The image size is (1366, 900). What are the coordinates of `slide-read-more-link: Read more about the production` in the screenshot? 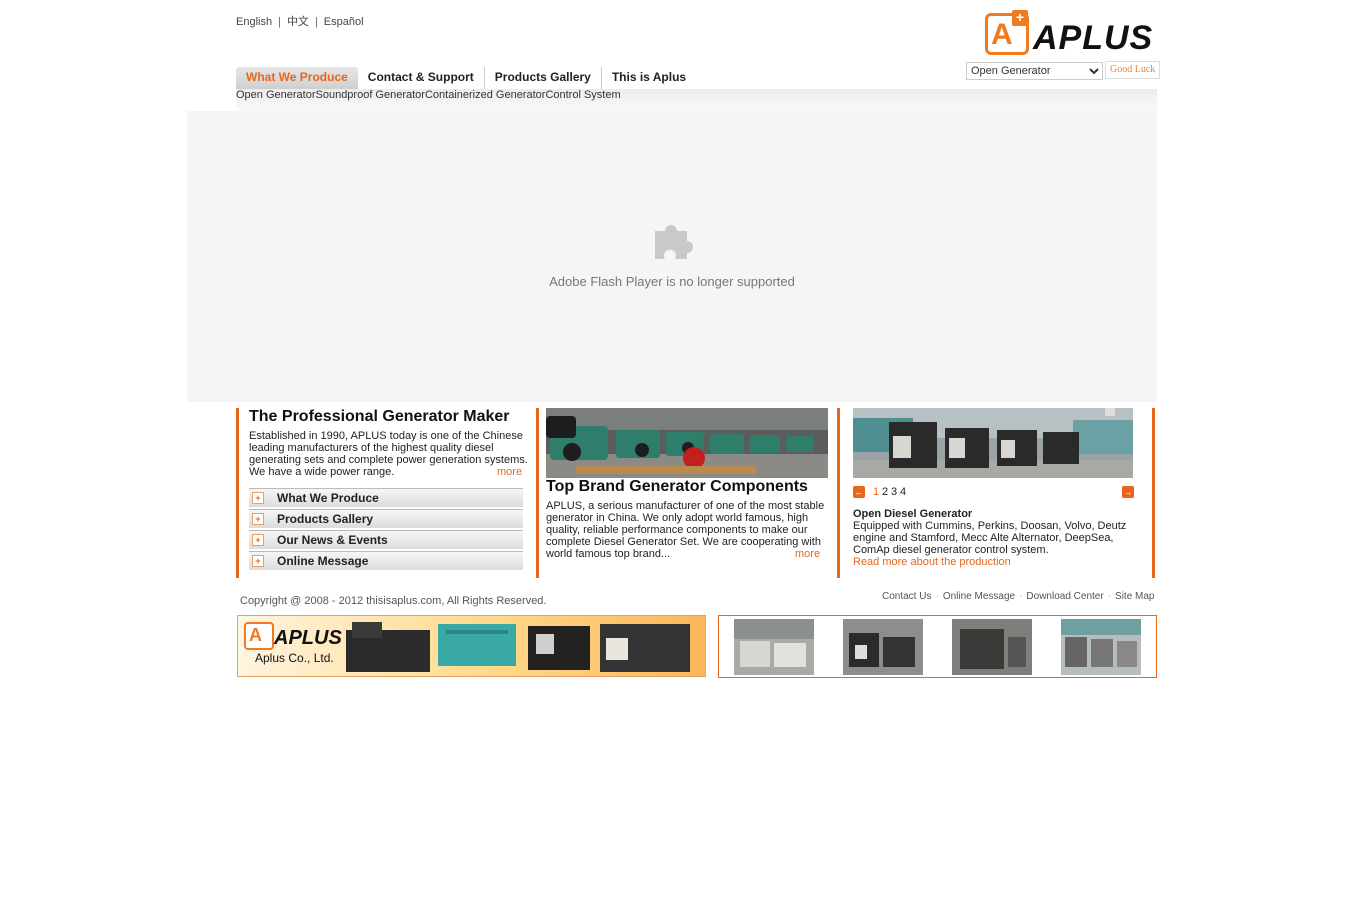 It's located at (932, 562).